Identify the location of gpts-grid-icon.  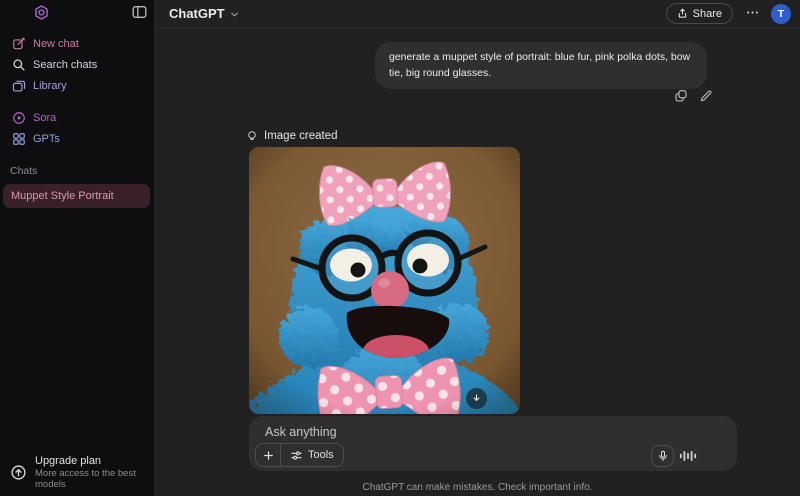
(19, 139).